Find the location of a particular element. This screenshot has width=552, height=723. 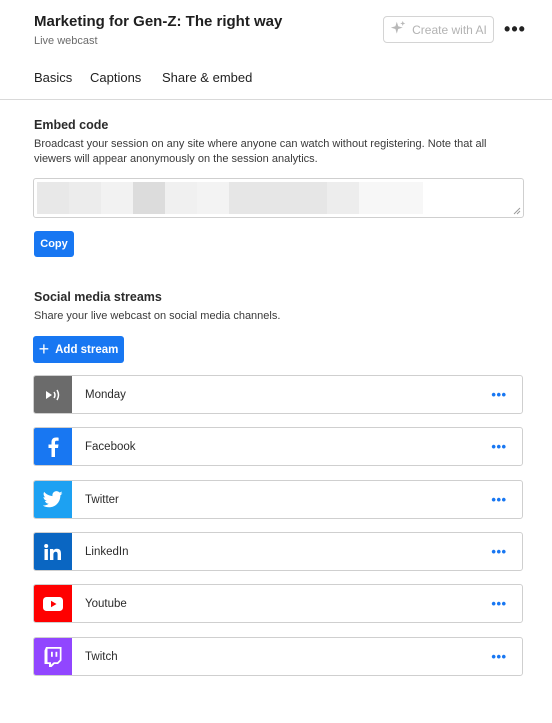

add-stream-button: + Add stream is located at coordinates (78, 349).